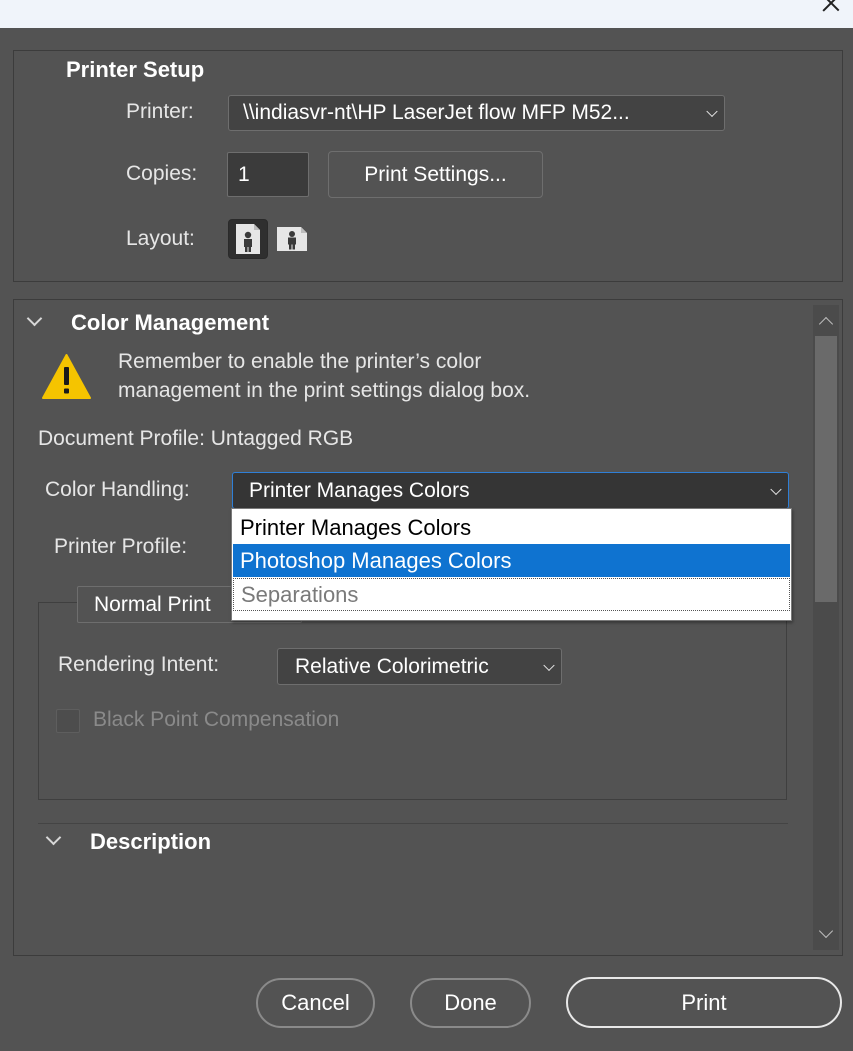 The image size is (853, 1051). Describe the element at coordinates (162, 173) in the screenshot. I see `copies-label: Copies:` at that location.